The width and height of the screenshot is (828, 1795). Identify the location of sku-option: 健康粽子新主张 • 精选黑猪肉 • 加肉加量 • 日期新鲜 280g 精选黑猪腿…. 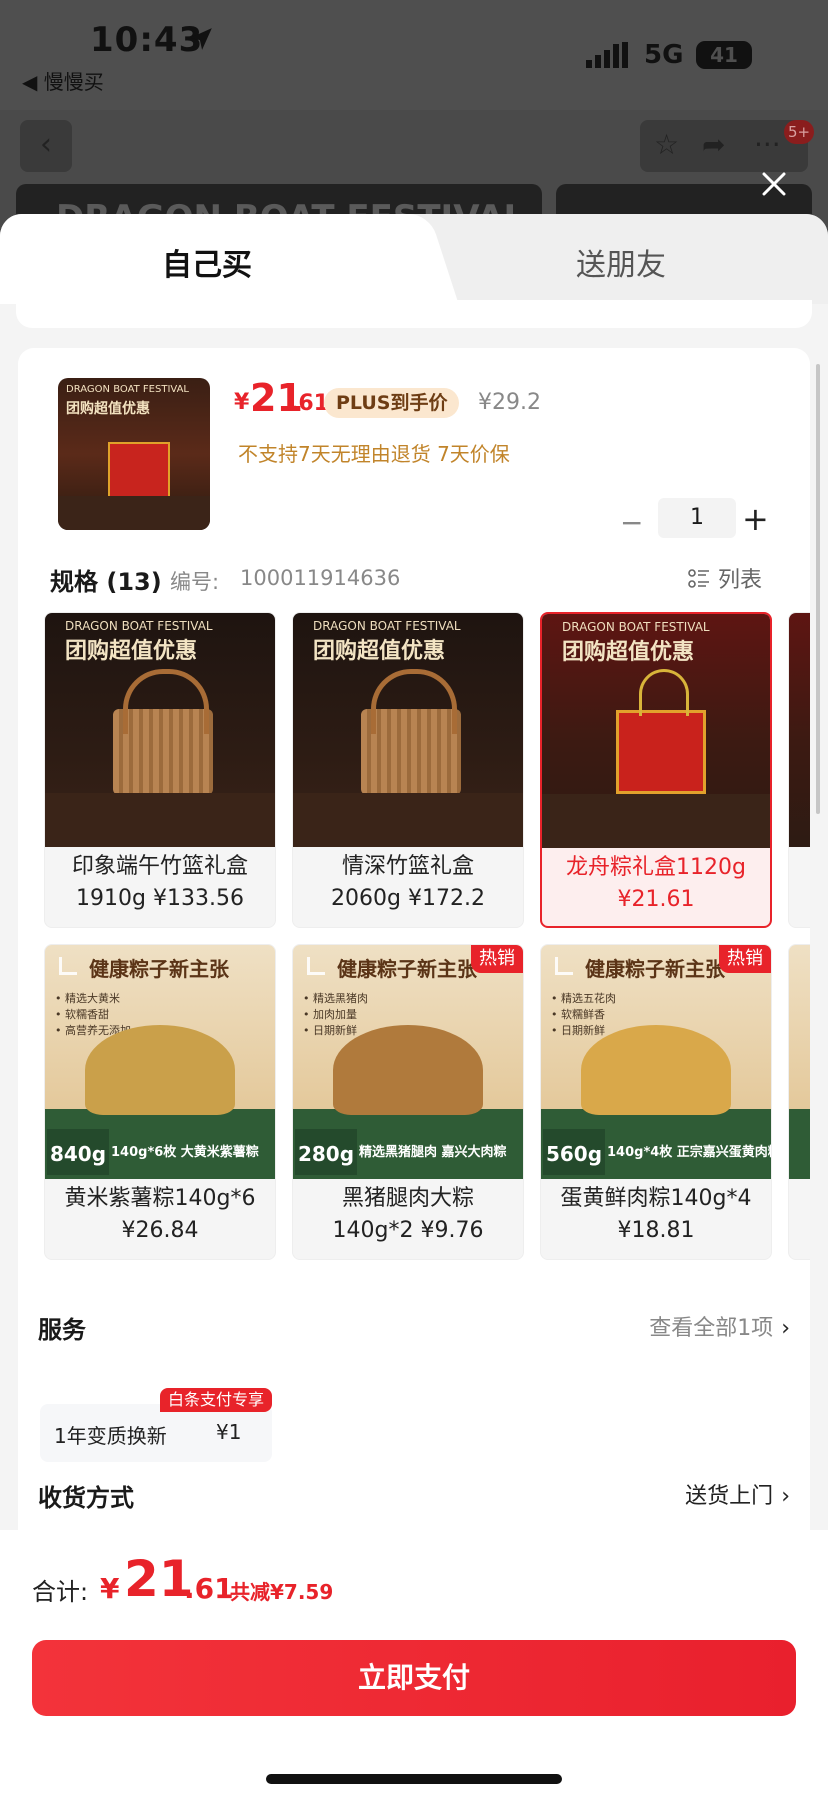
(408, 1102).